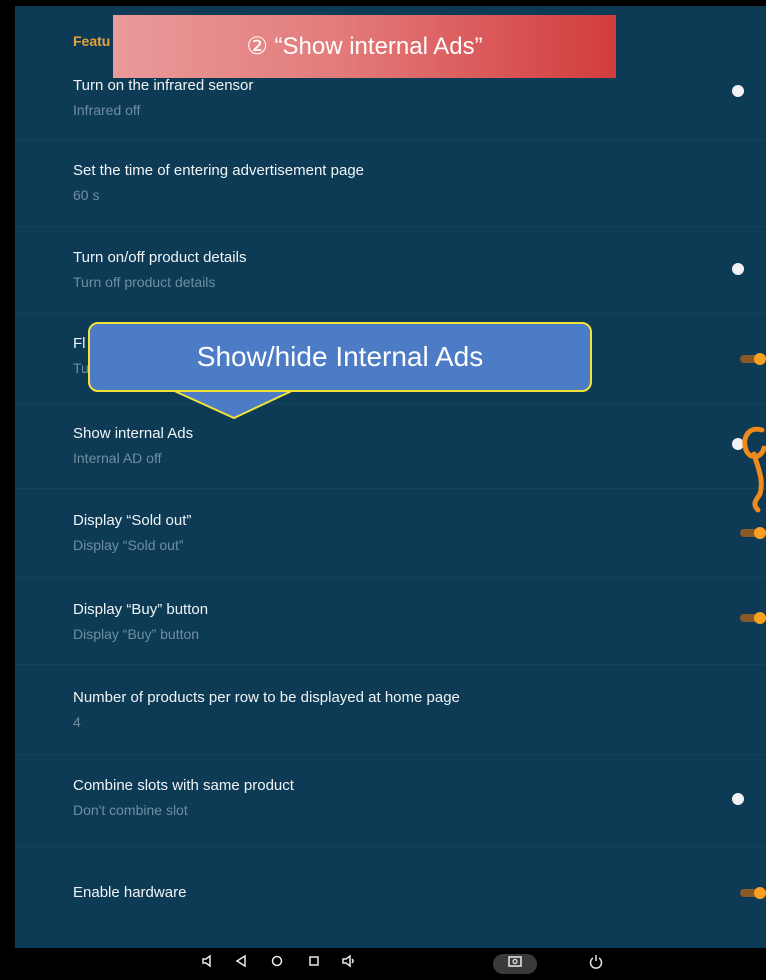  I want to click on buy-button-toggle, so click(749, 618).